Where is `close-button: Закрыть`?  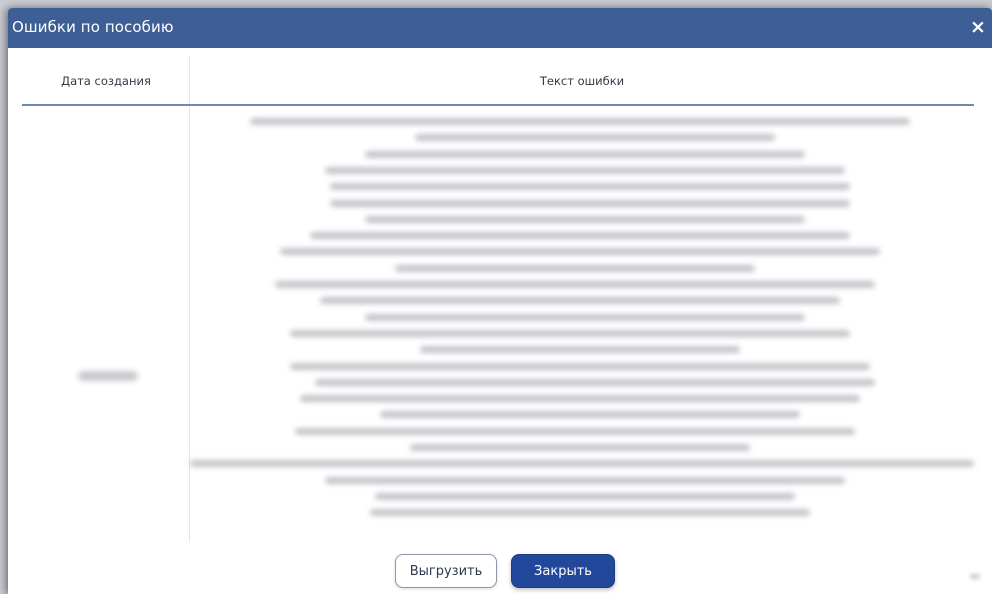 close-button: Закрыть is located at coordinates (563, 571).